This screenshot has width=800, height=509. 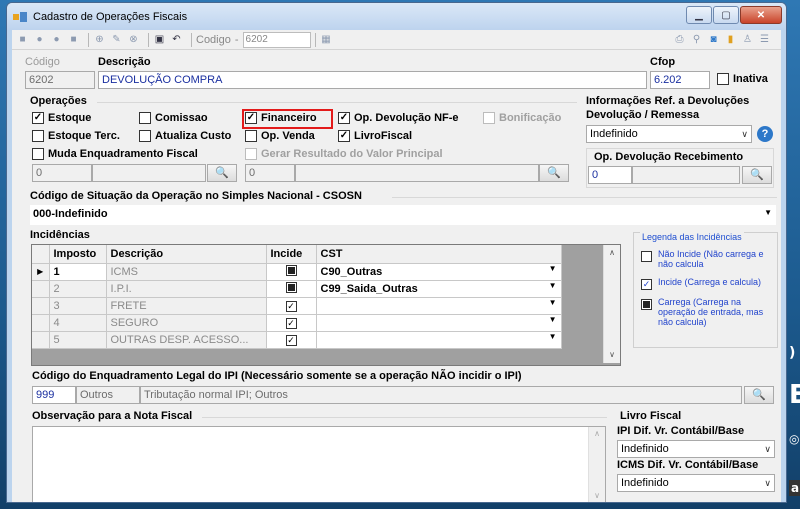 I want to click on refresh-icon: ◙, so click(x=713, y=39).